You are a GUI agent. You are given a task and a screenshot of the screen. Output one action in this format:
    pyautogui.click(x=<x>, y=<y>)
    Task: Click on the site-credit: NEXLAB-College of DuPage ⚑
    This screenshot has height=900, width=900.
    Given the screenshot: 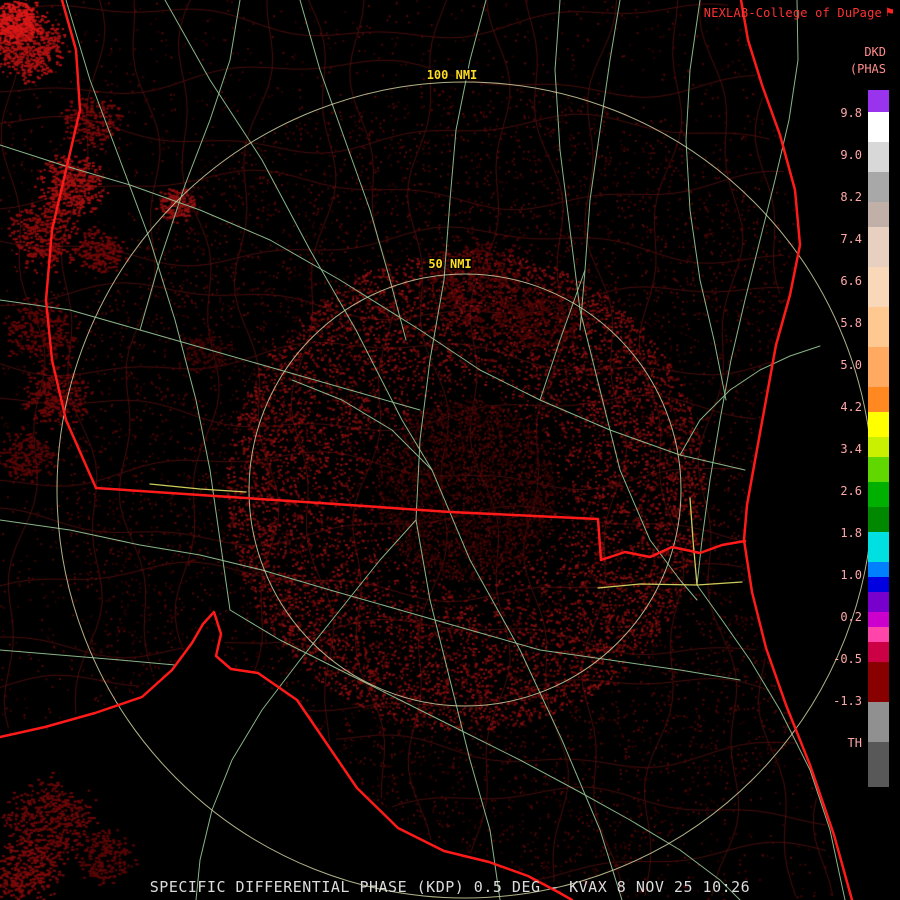 What is the action you would take?
    pyautogui.click(x=799, y=13)
    